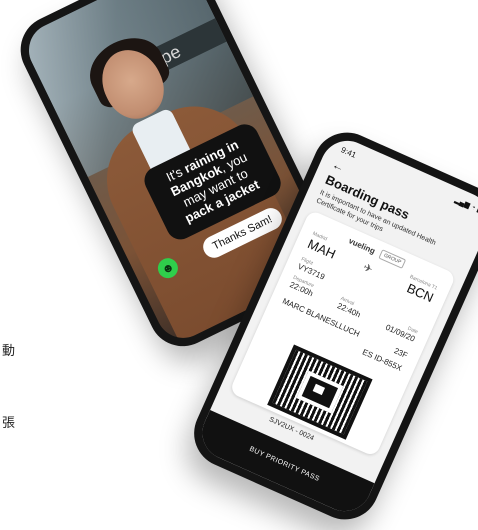 This screenshot has width=478, height=530. What do you see at coordinates (362, 246) in the screenshot?
I see `airline-logo: vueling` at bounding box center [362, 246].